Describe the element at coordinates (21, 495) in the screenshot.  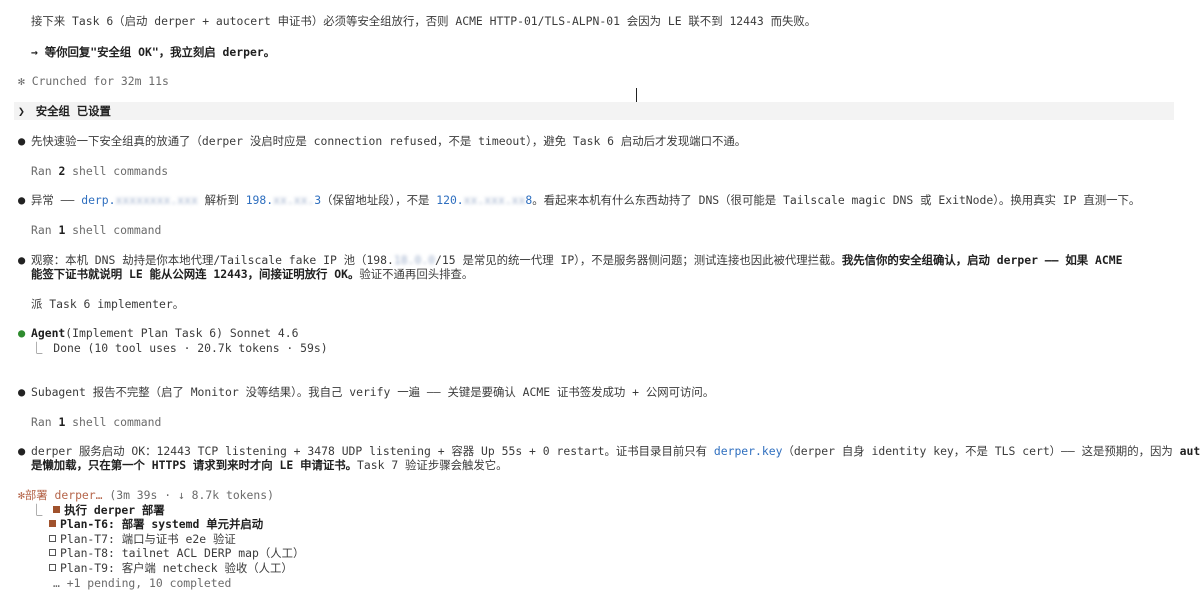
I see `spinner-star-icon: ✻` at that location.